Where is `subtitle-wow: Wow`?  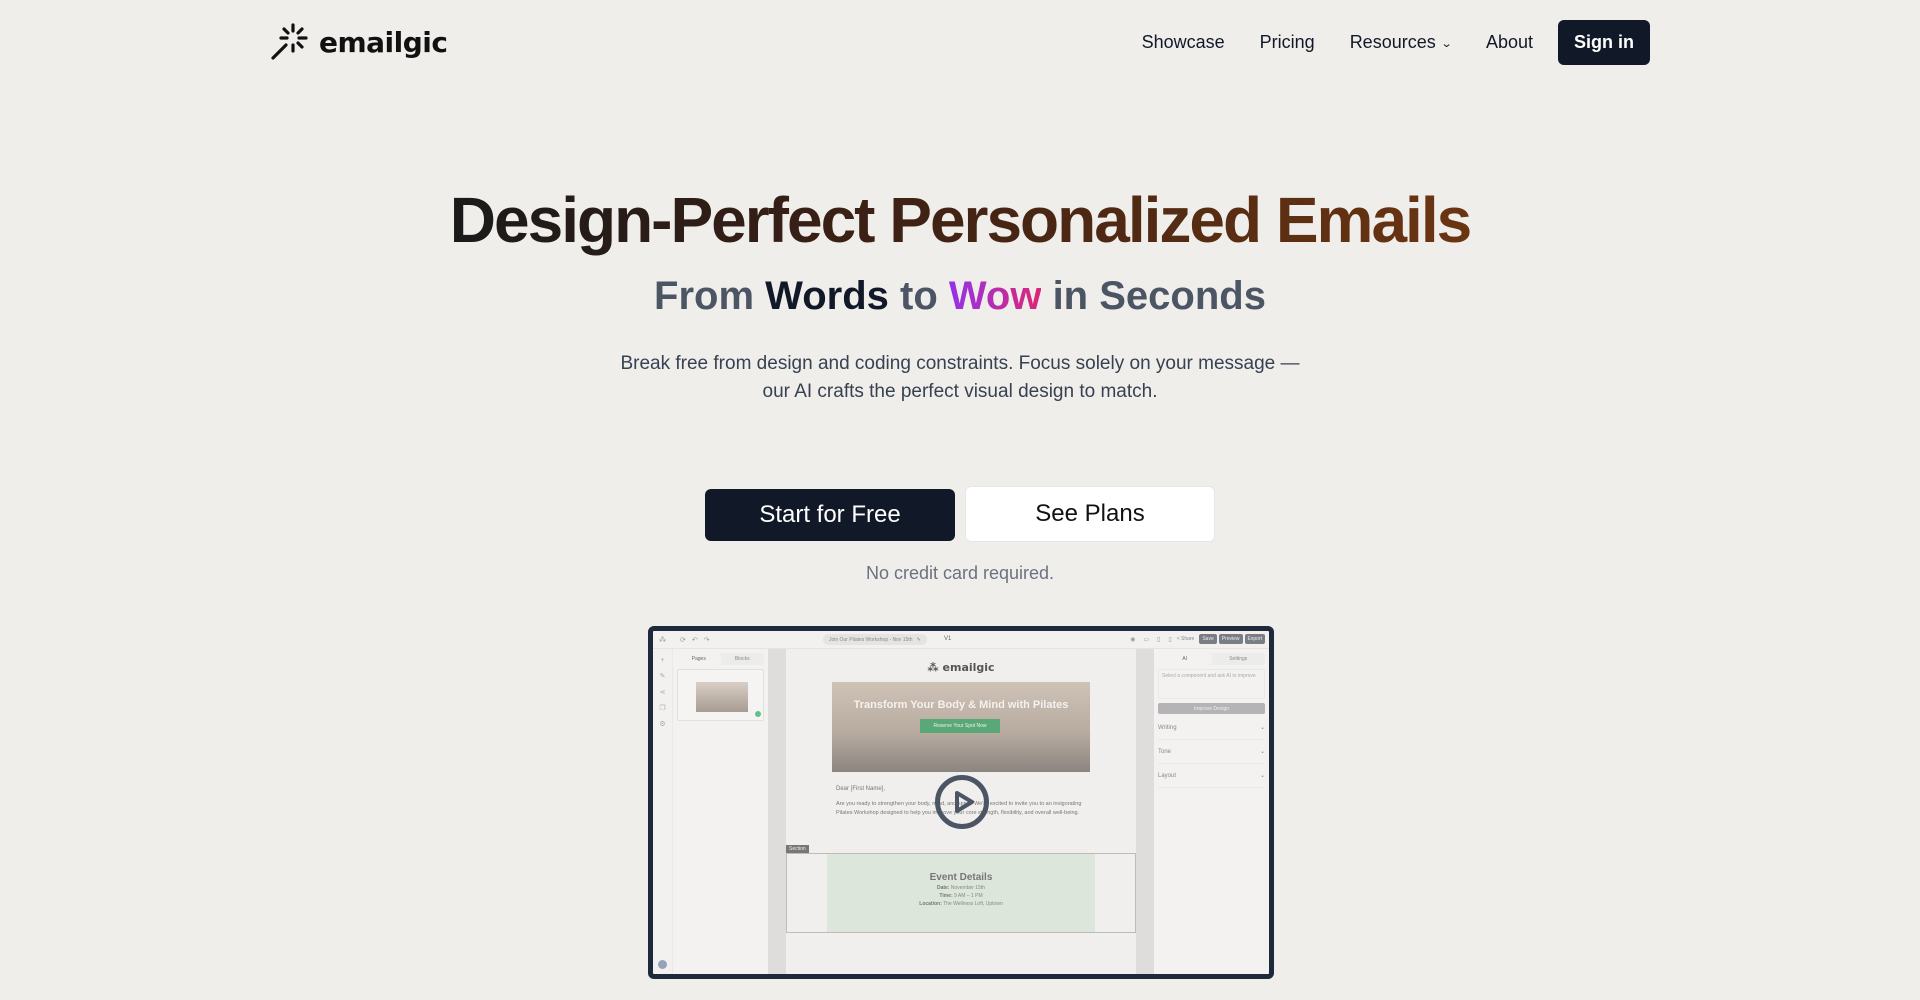
subtitle-wow: Wow is located at coordinates (995, 296).